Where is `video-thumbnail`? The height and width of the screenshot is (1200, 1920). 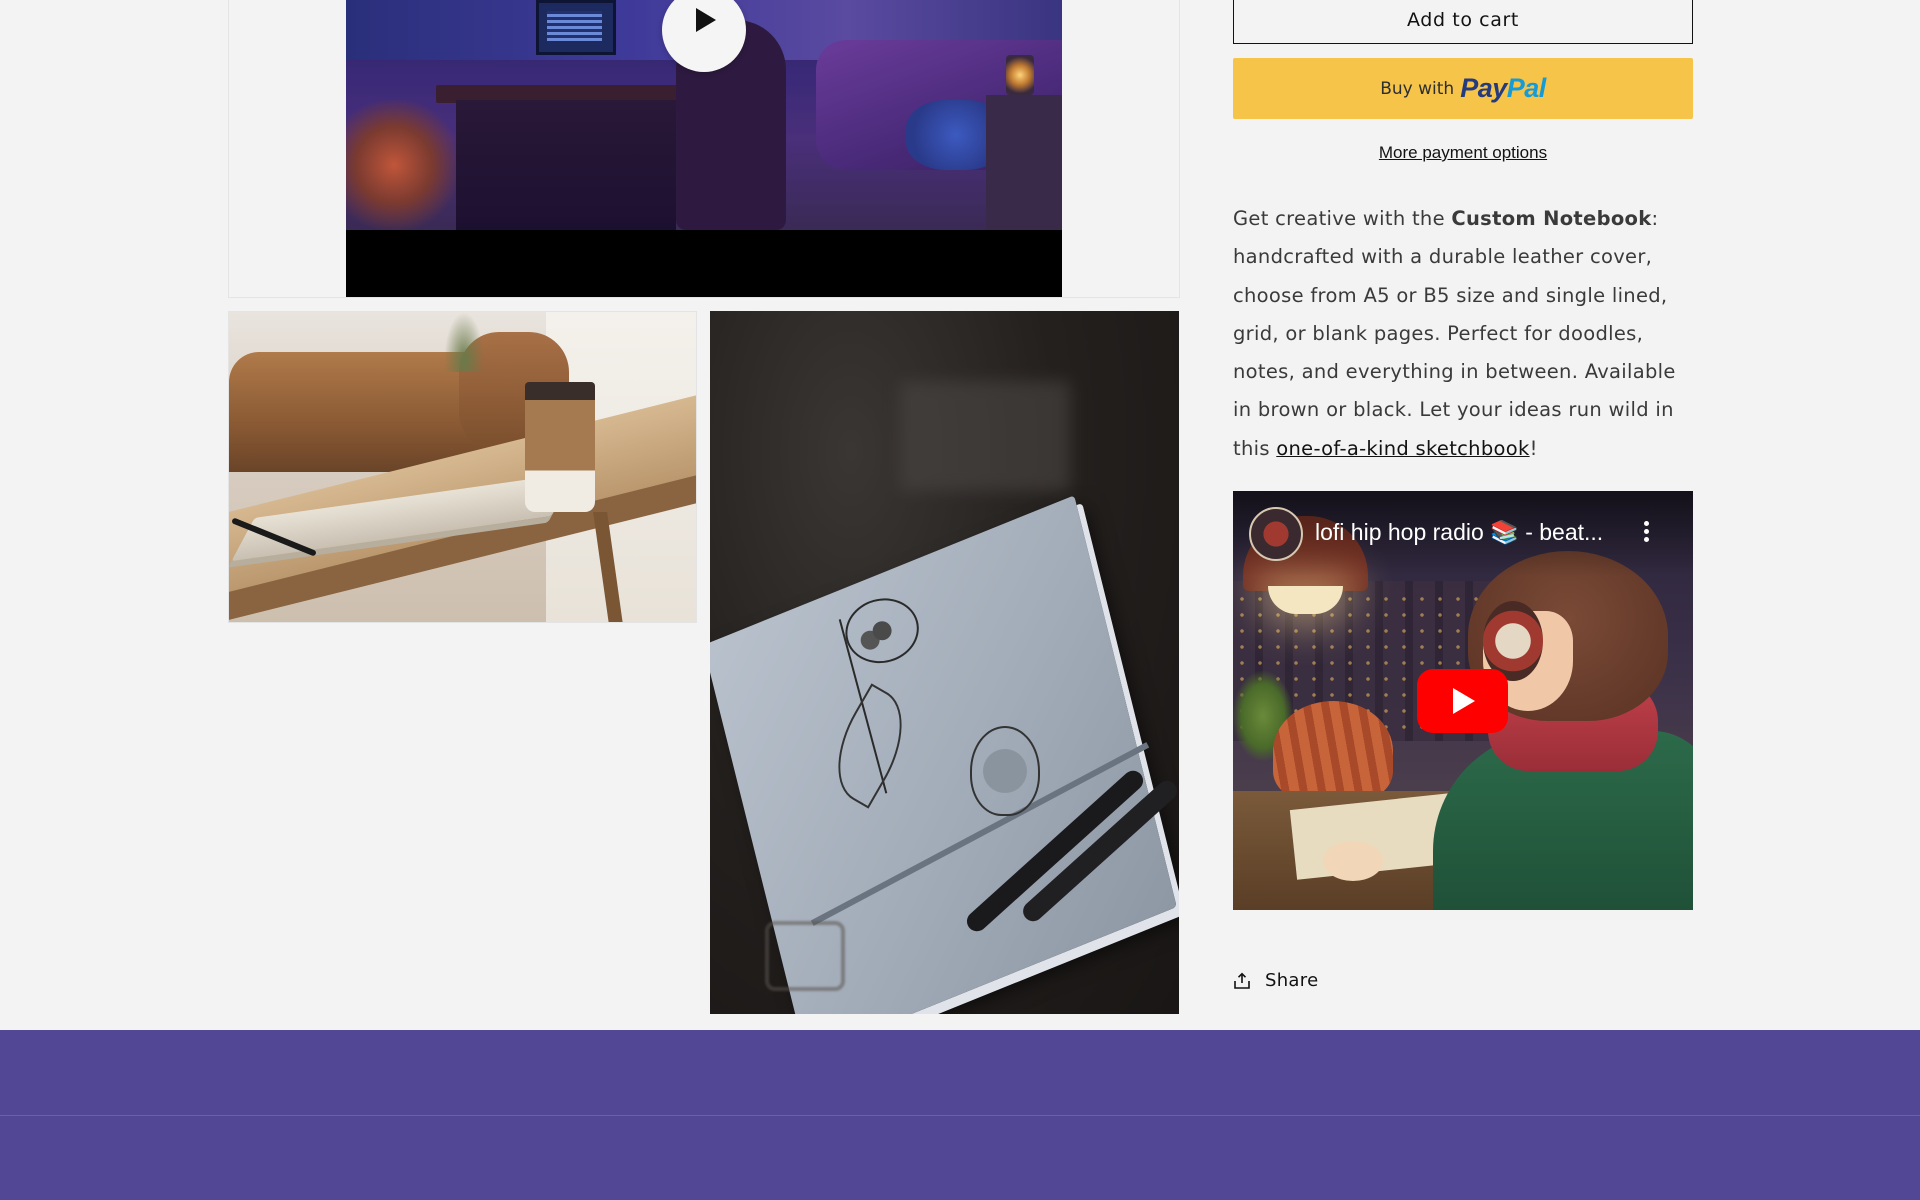 video-thumbnail is located at coordinates (704, 148).